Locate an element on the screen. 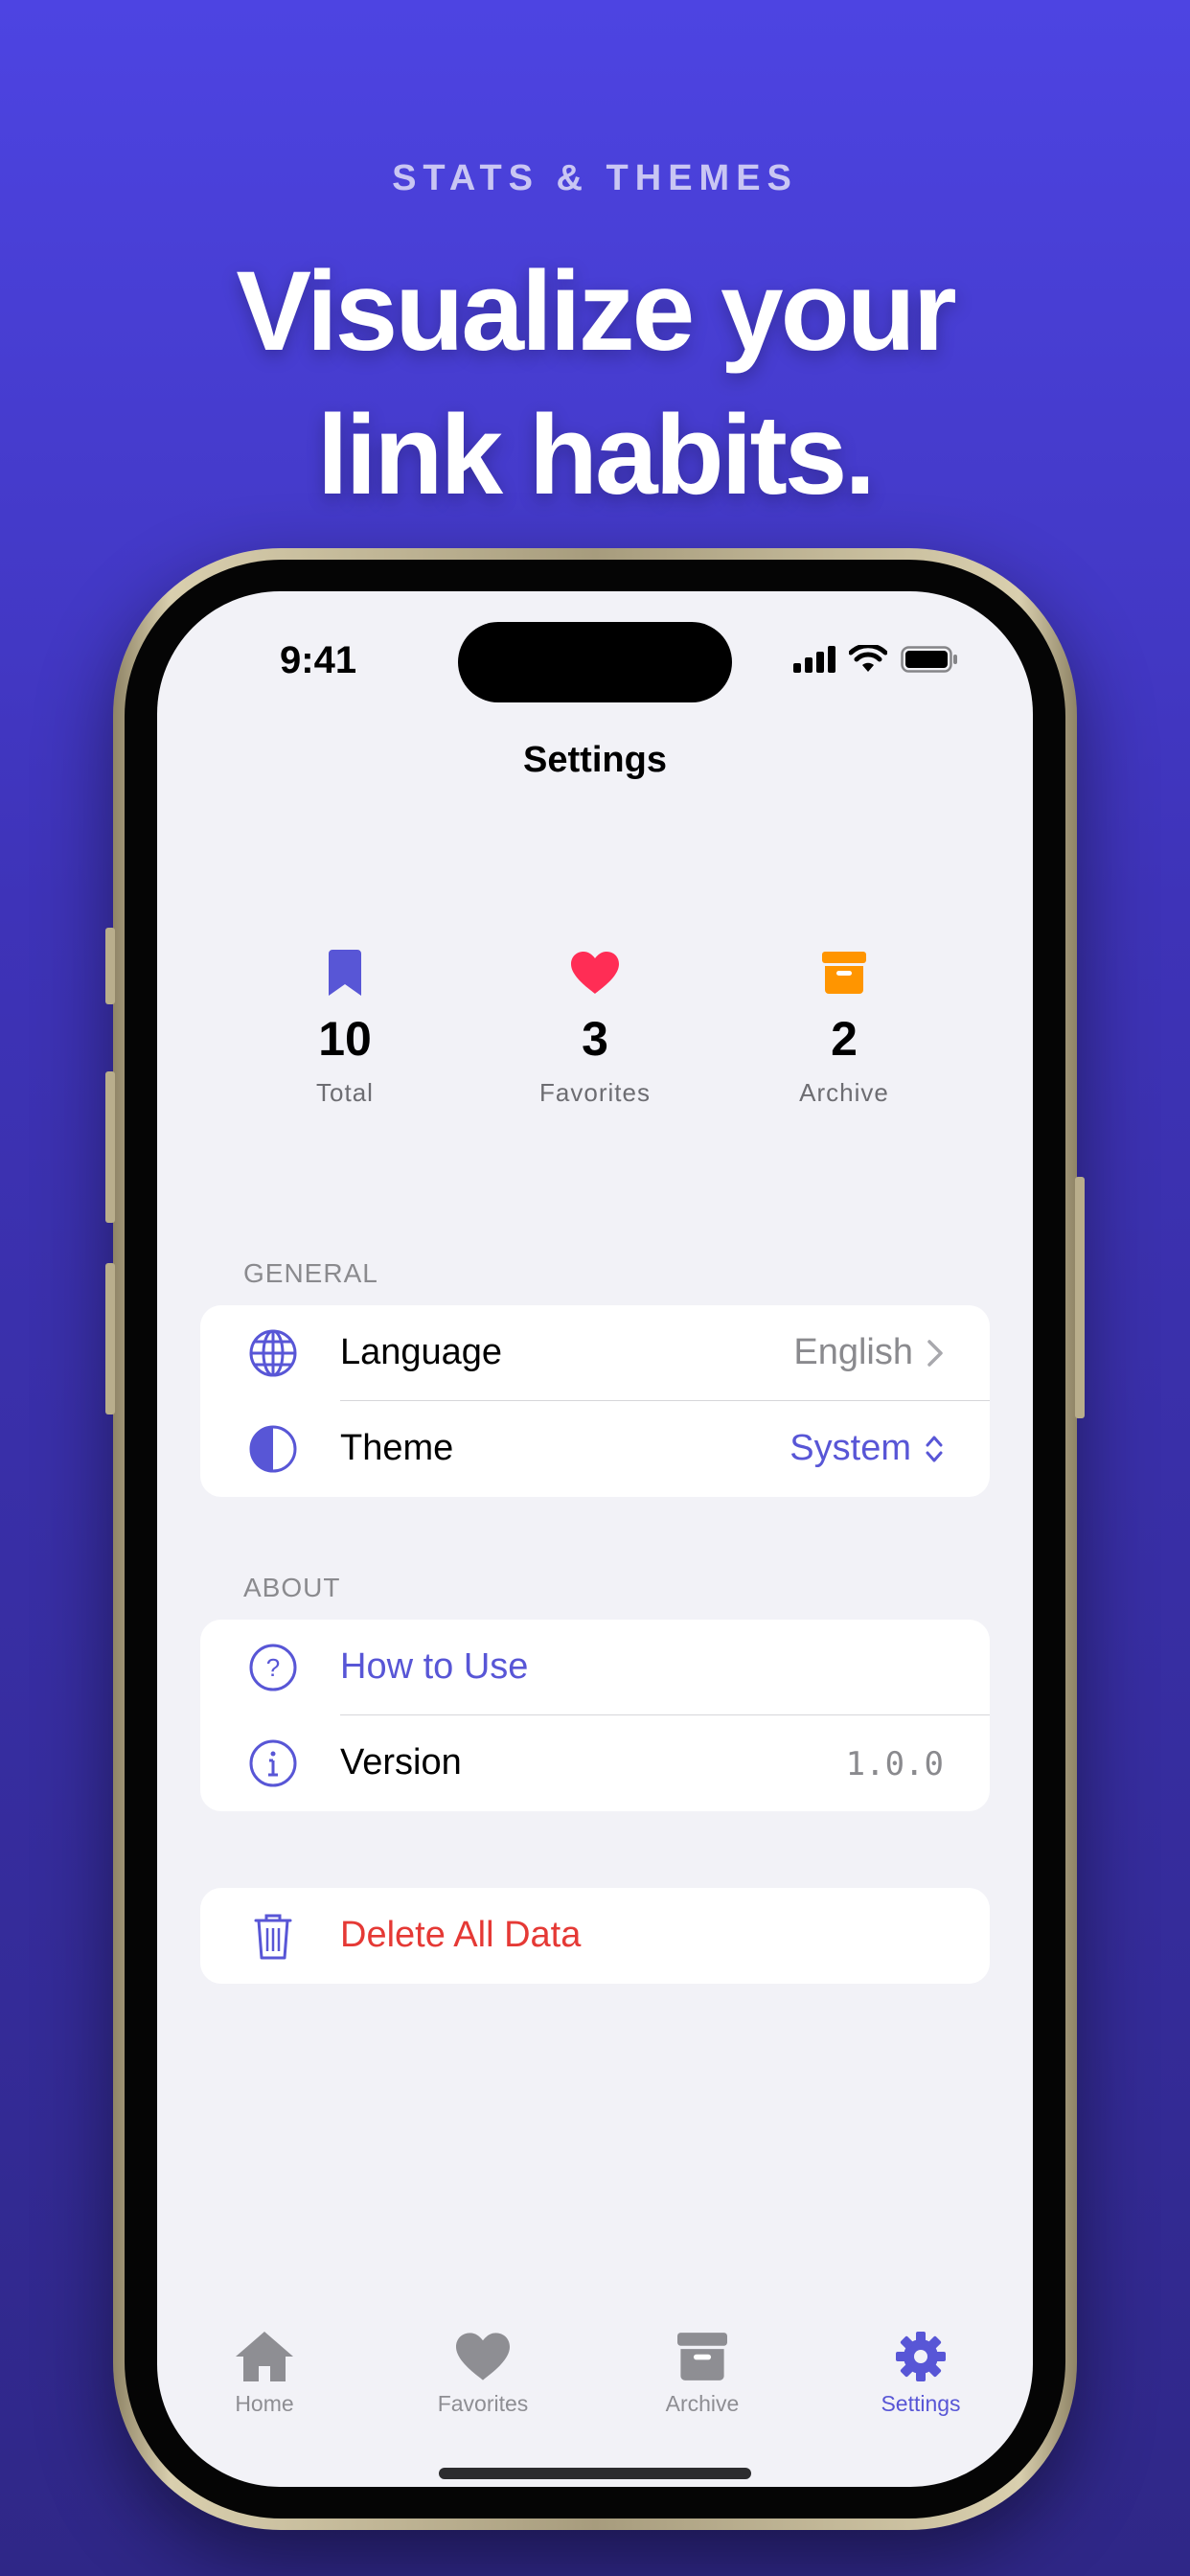 The image size is (1190, 2576). section-header-general: GENERAL is located at coordinates (311, 1273).